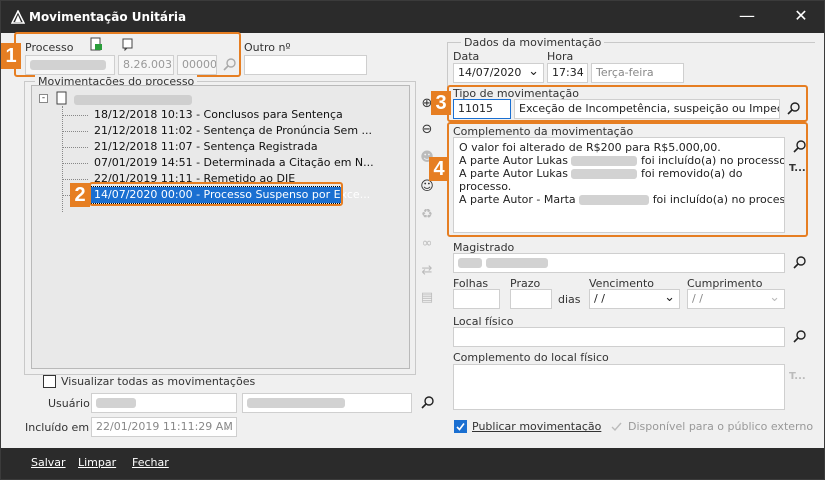  Describe the element at coordinates (206, 147) in the screenshot. I see `list-item: 21/12/2018 11:07 - Sentença Registrada` at that location.